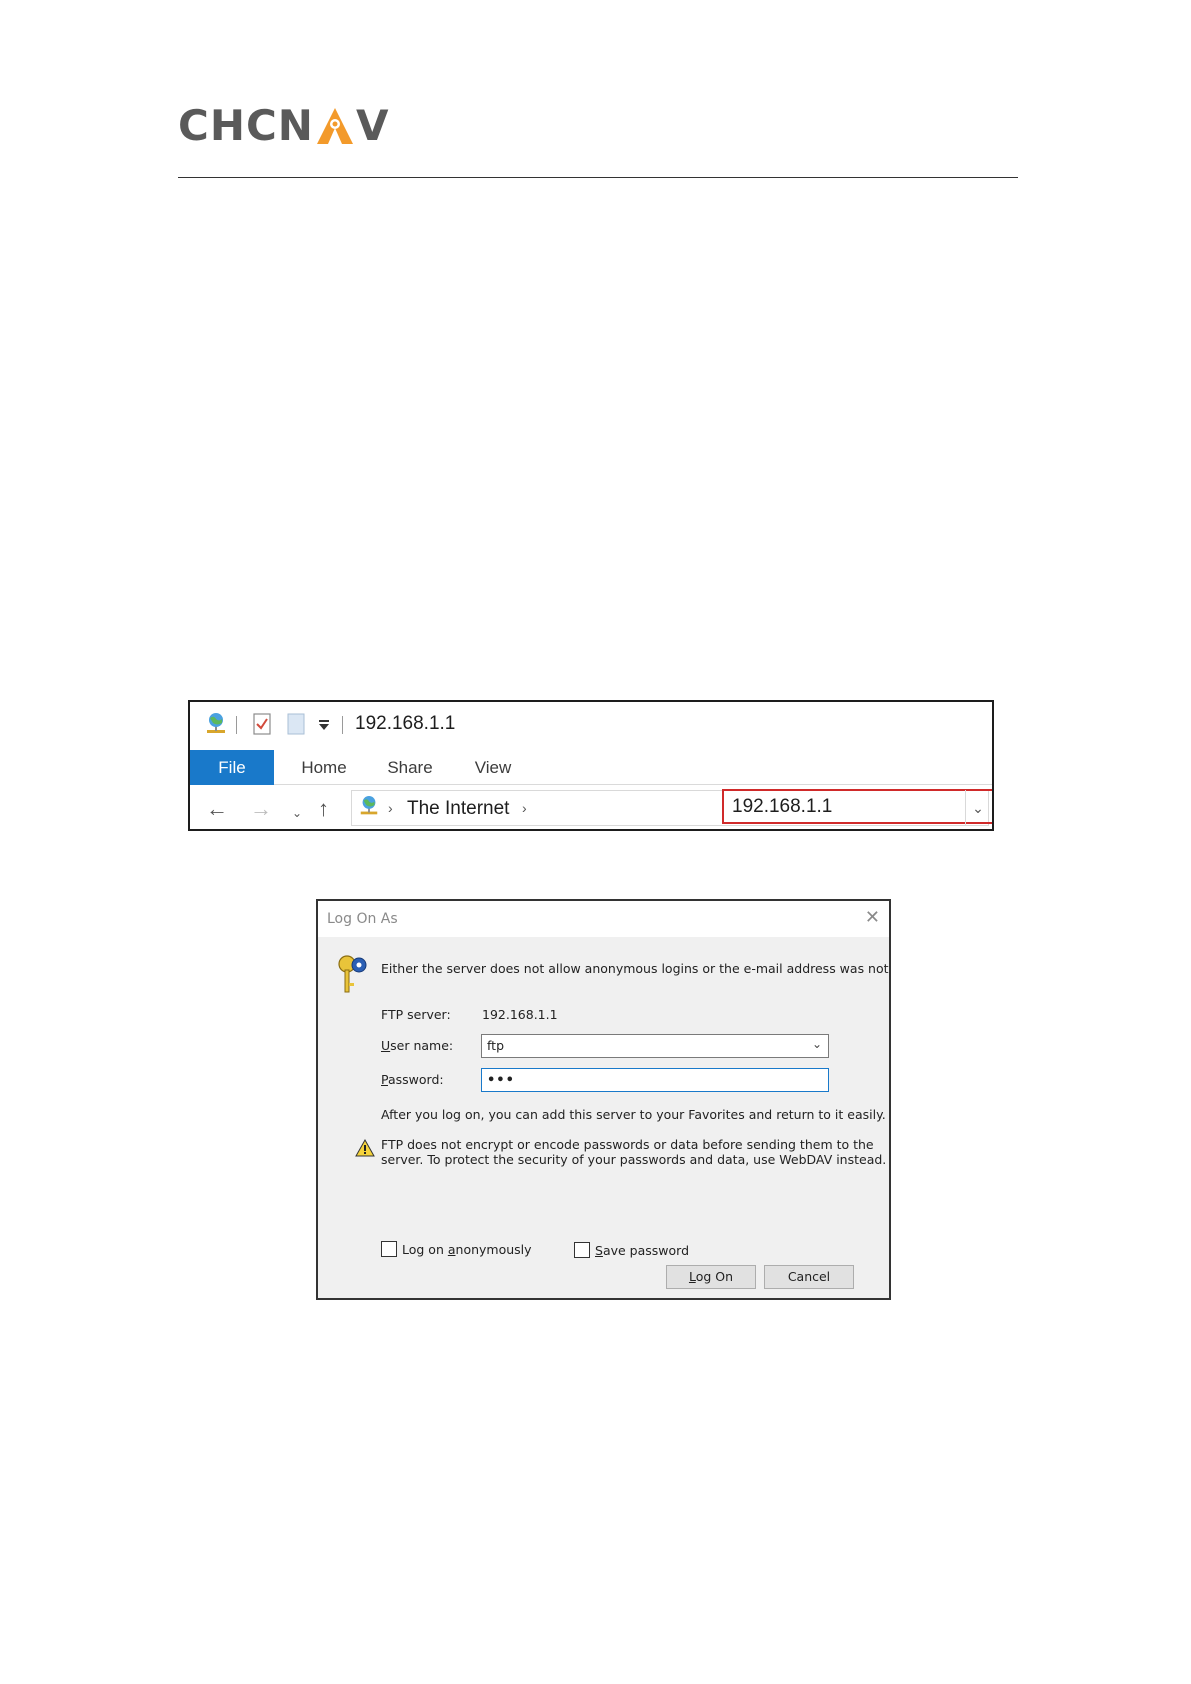 The image size is (1191, 1684). I want to click on save-password-label: Save password, so click(642, 1250).